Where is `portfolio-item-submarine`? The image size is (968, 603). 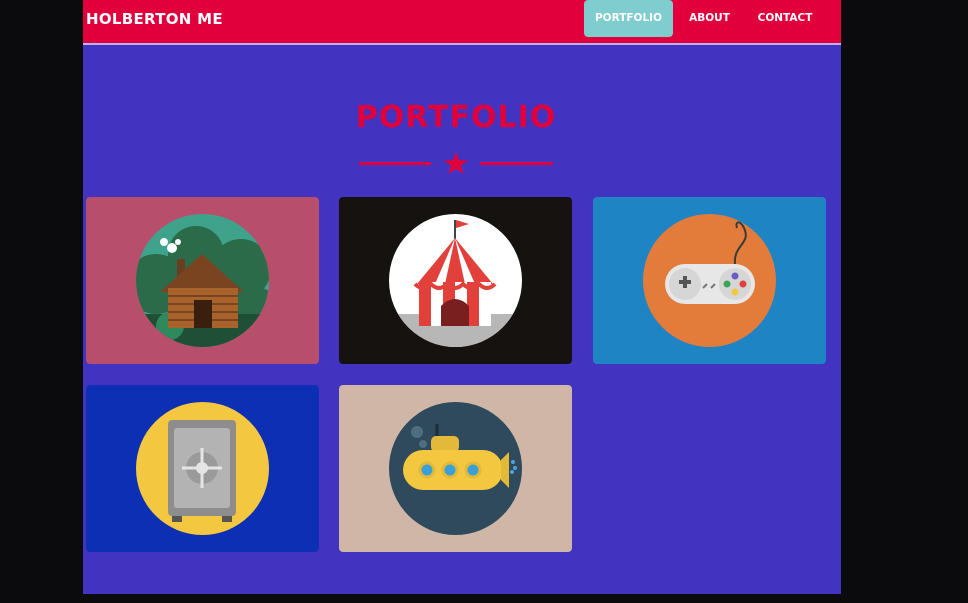
portfolio-item-submarine is located at coordinates (455, 468).